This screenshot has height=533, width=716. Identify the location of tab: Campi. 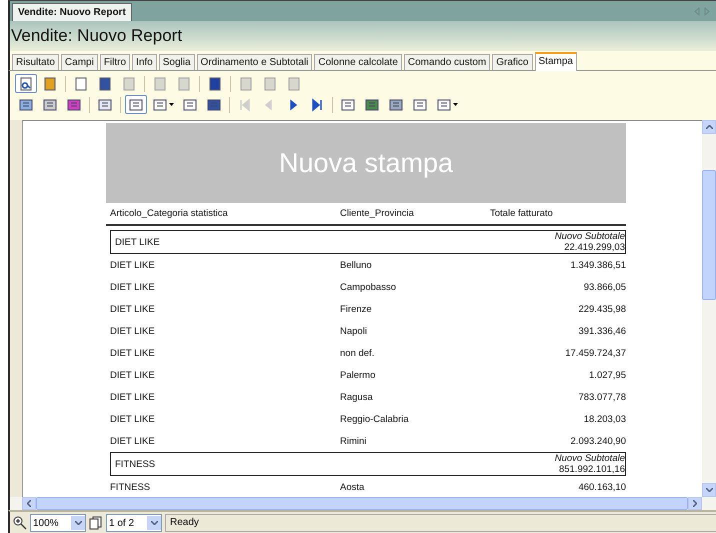
(79, 62).